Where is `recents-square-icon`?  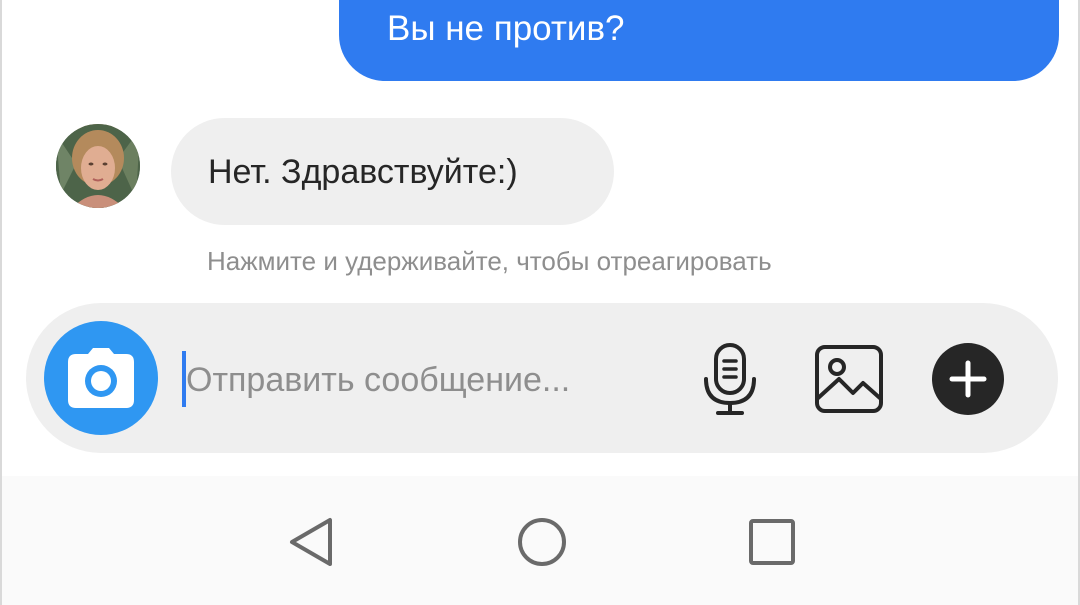
recents-square-icon is located at coordinates (772, 542).